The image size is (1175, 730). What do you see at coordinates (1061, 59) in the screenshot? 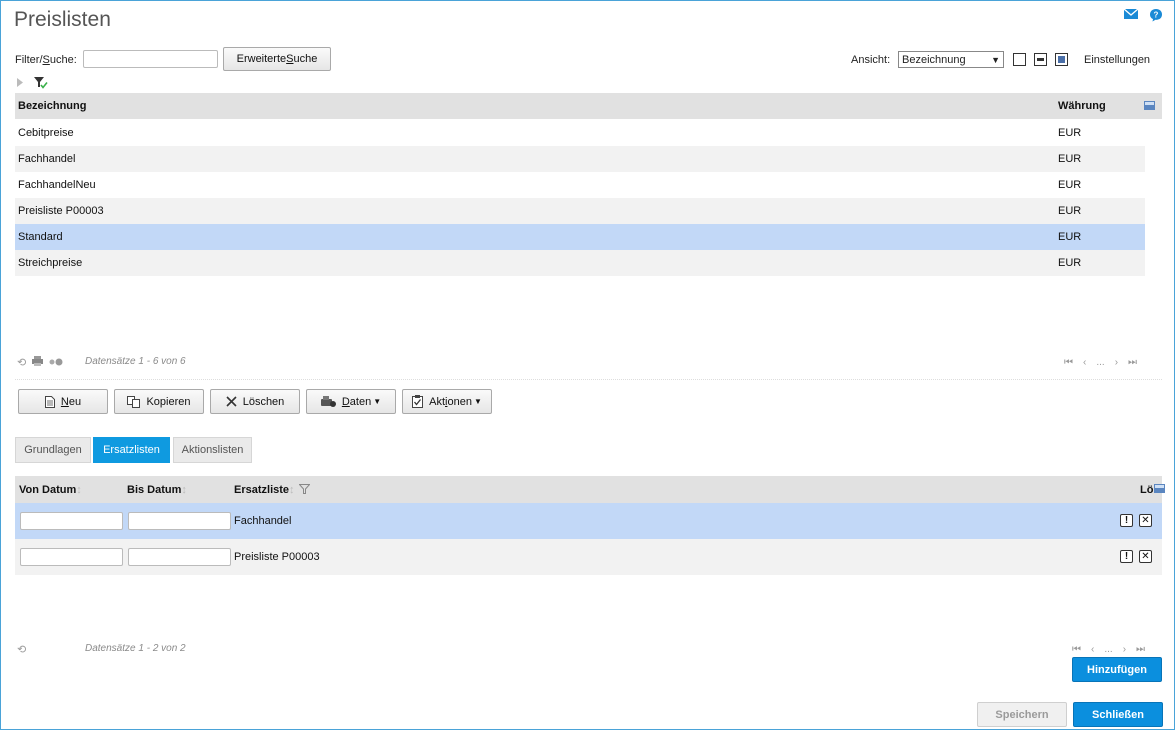
I see `view-layout-3-icon` at bounding box center [1061, 59].